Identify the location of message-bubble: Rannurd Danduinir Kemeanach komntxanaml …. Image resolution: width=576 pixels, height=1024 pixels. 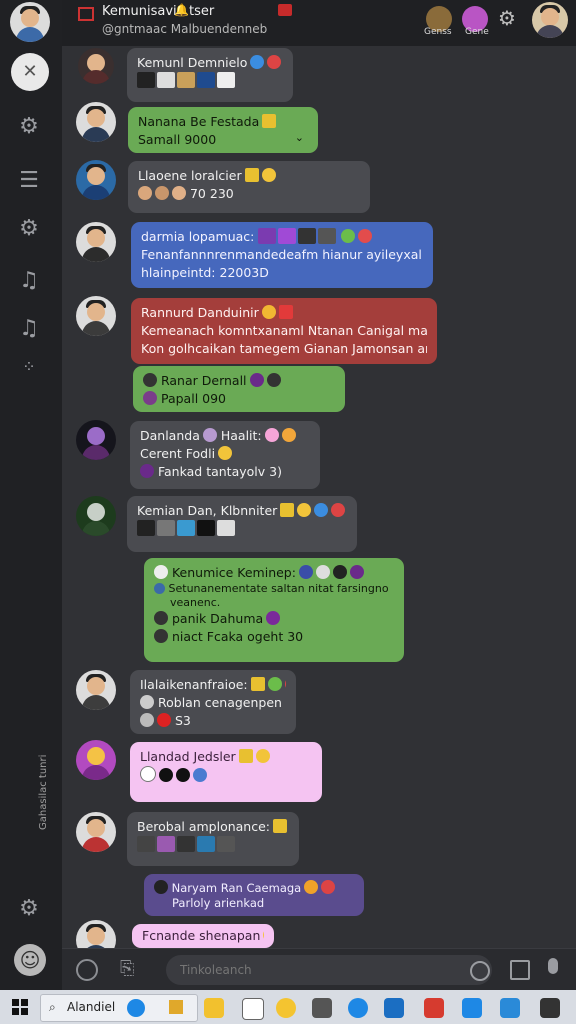
(284, 331).